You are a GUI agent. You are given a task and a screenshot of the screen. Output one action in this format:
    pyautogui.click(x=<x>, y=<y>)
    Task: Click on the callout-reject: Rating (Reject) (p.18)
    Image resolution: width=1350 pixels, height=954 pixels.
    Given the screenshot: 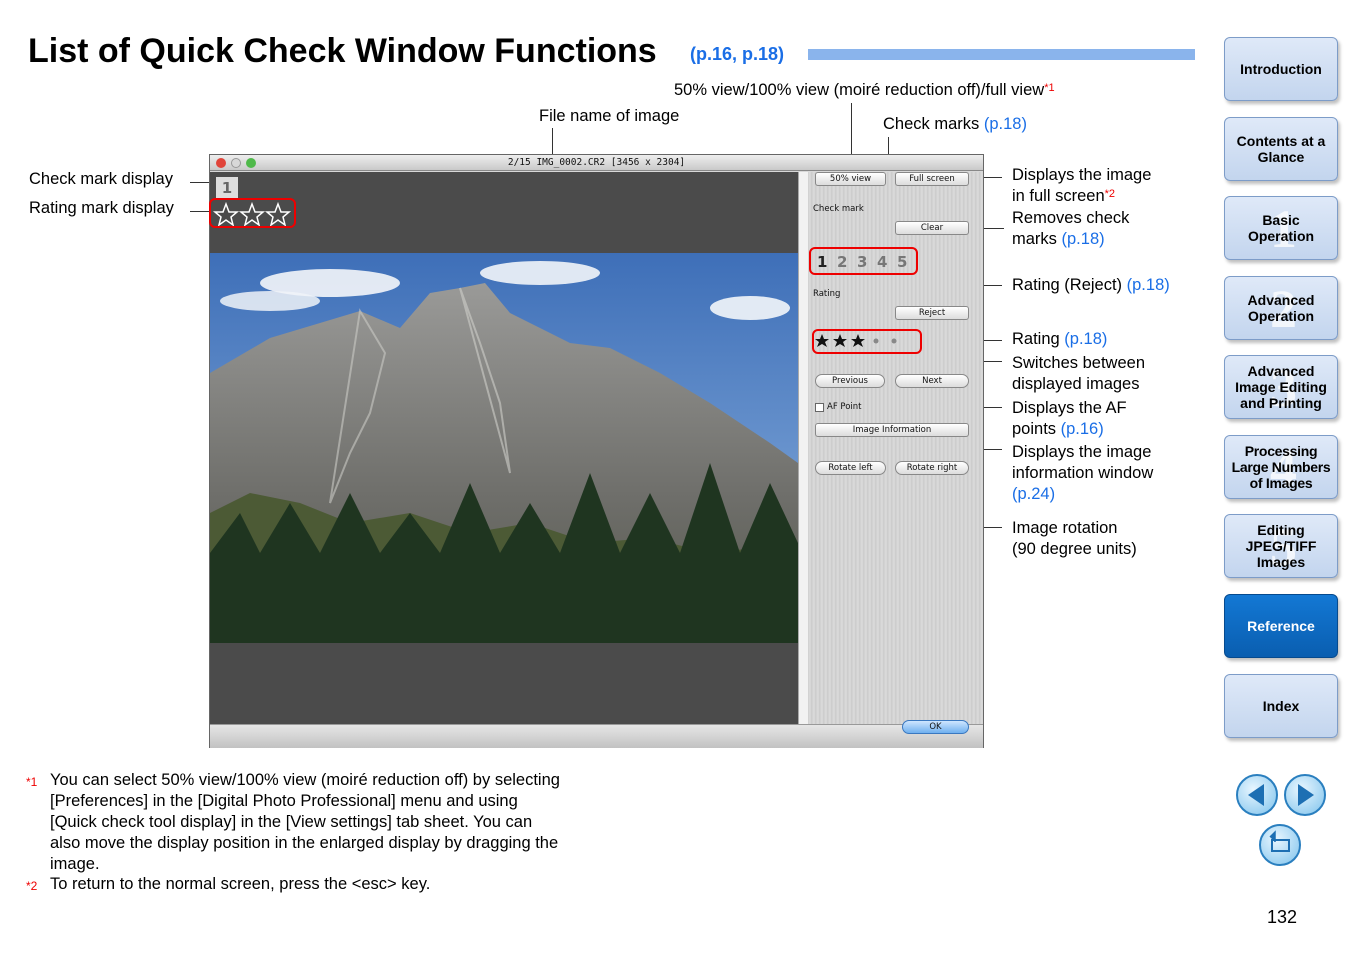 What is the action you would take?
    pyautogui.click(x=1091, y=285)
    